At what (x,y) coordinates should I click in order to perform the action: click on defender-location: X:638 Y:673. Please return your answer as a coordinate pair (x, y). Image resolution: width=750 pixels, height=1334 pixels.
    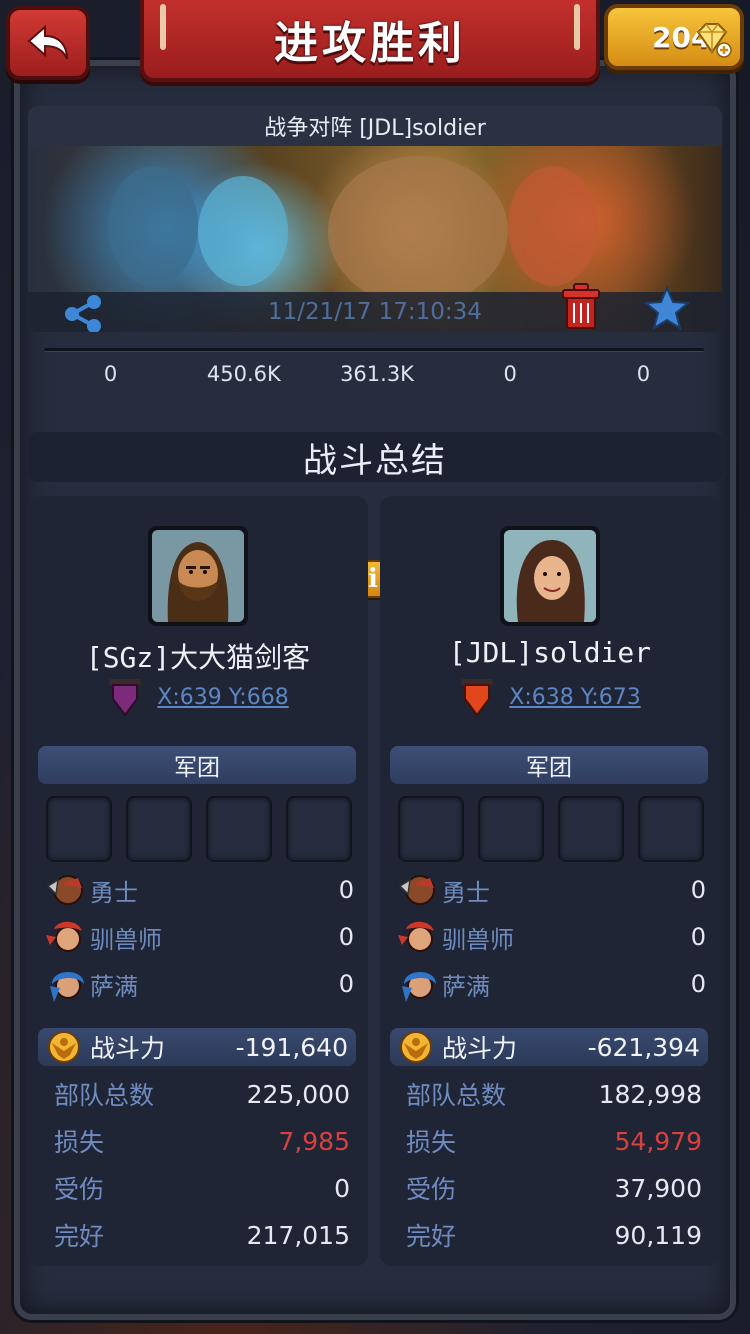
    Looking at the image, I should click on (550, 697).